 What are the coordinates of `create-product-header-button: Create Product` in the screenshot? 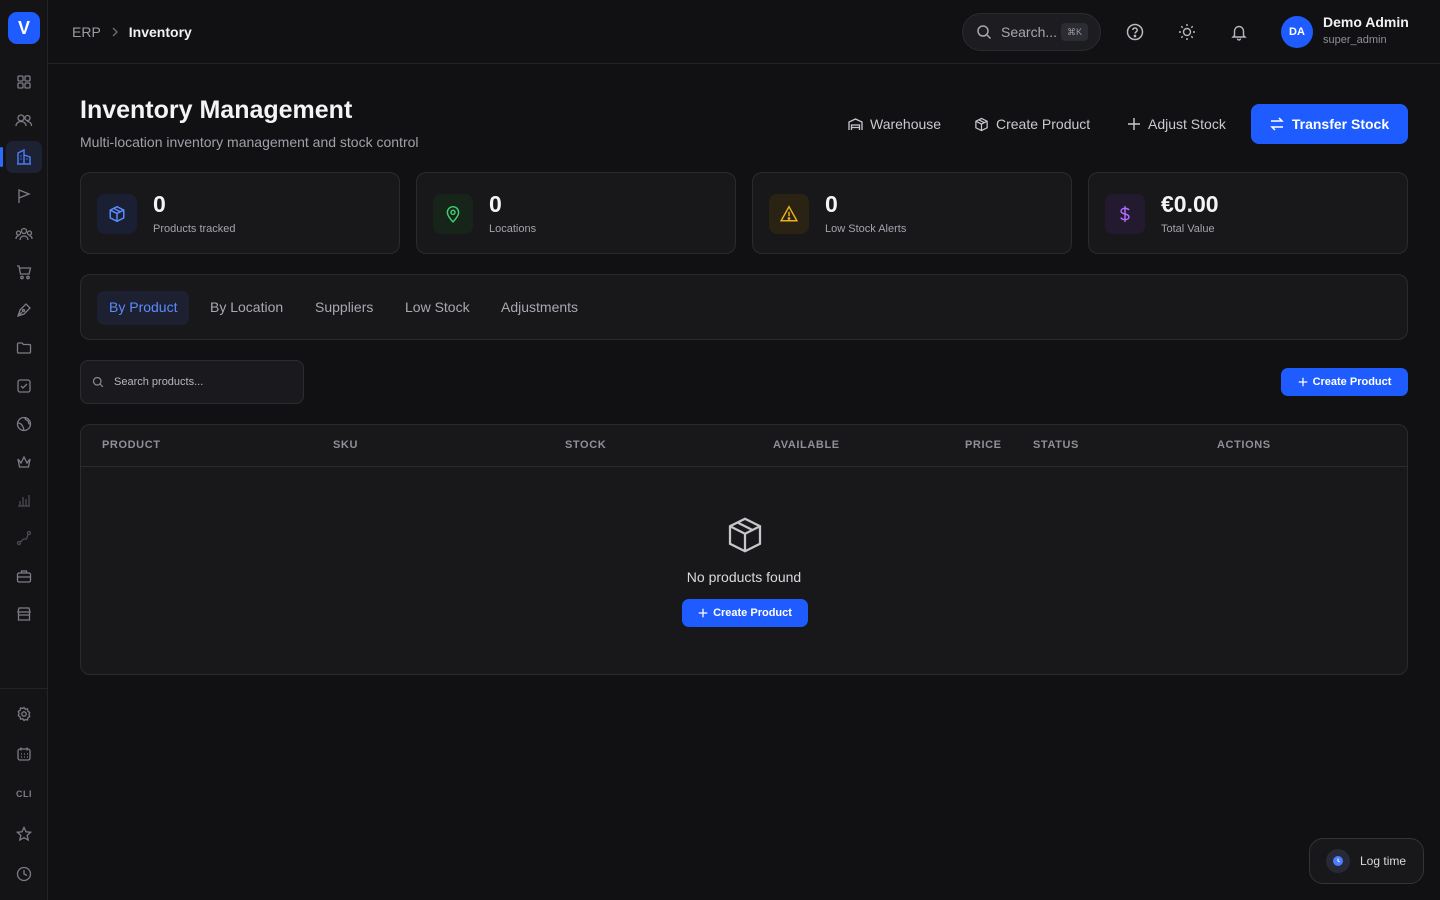 It's located at (1032, 124).